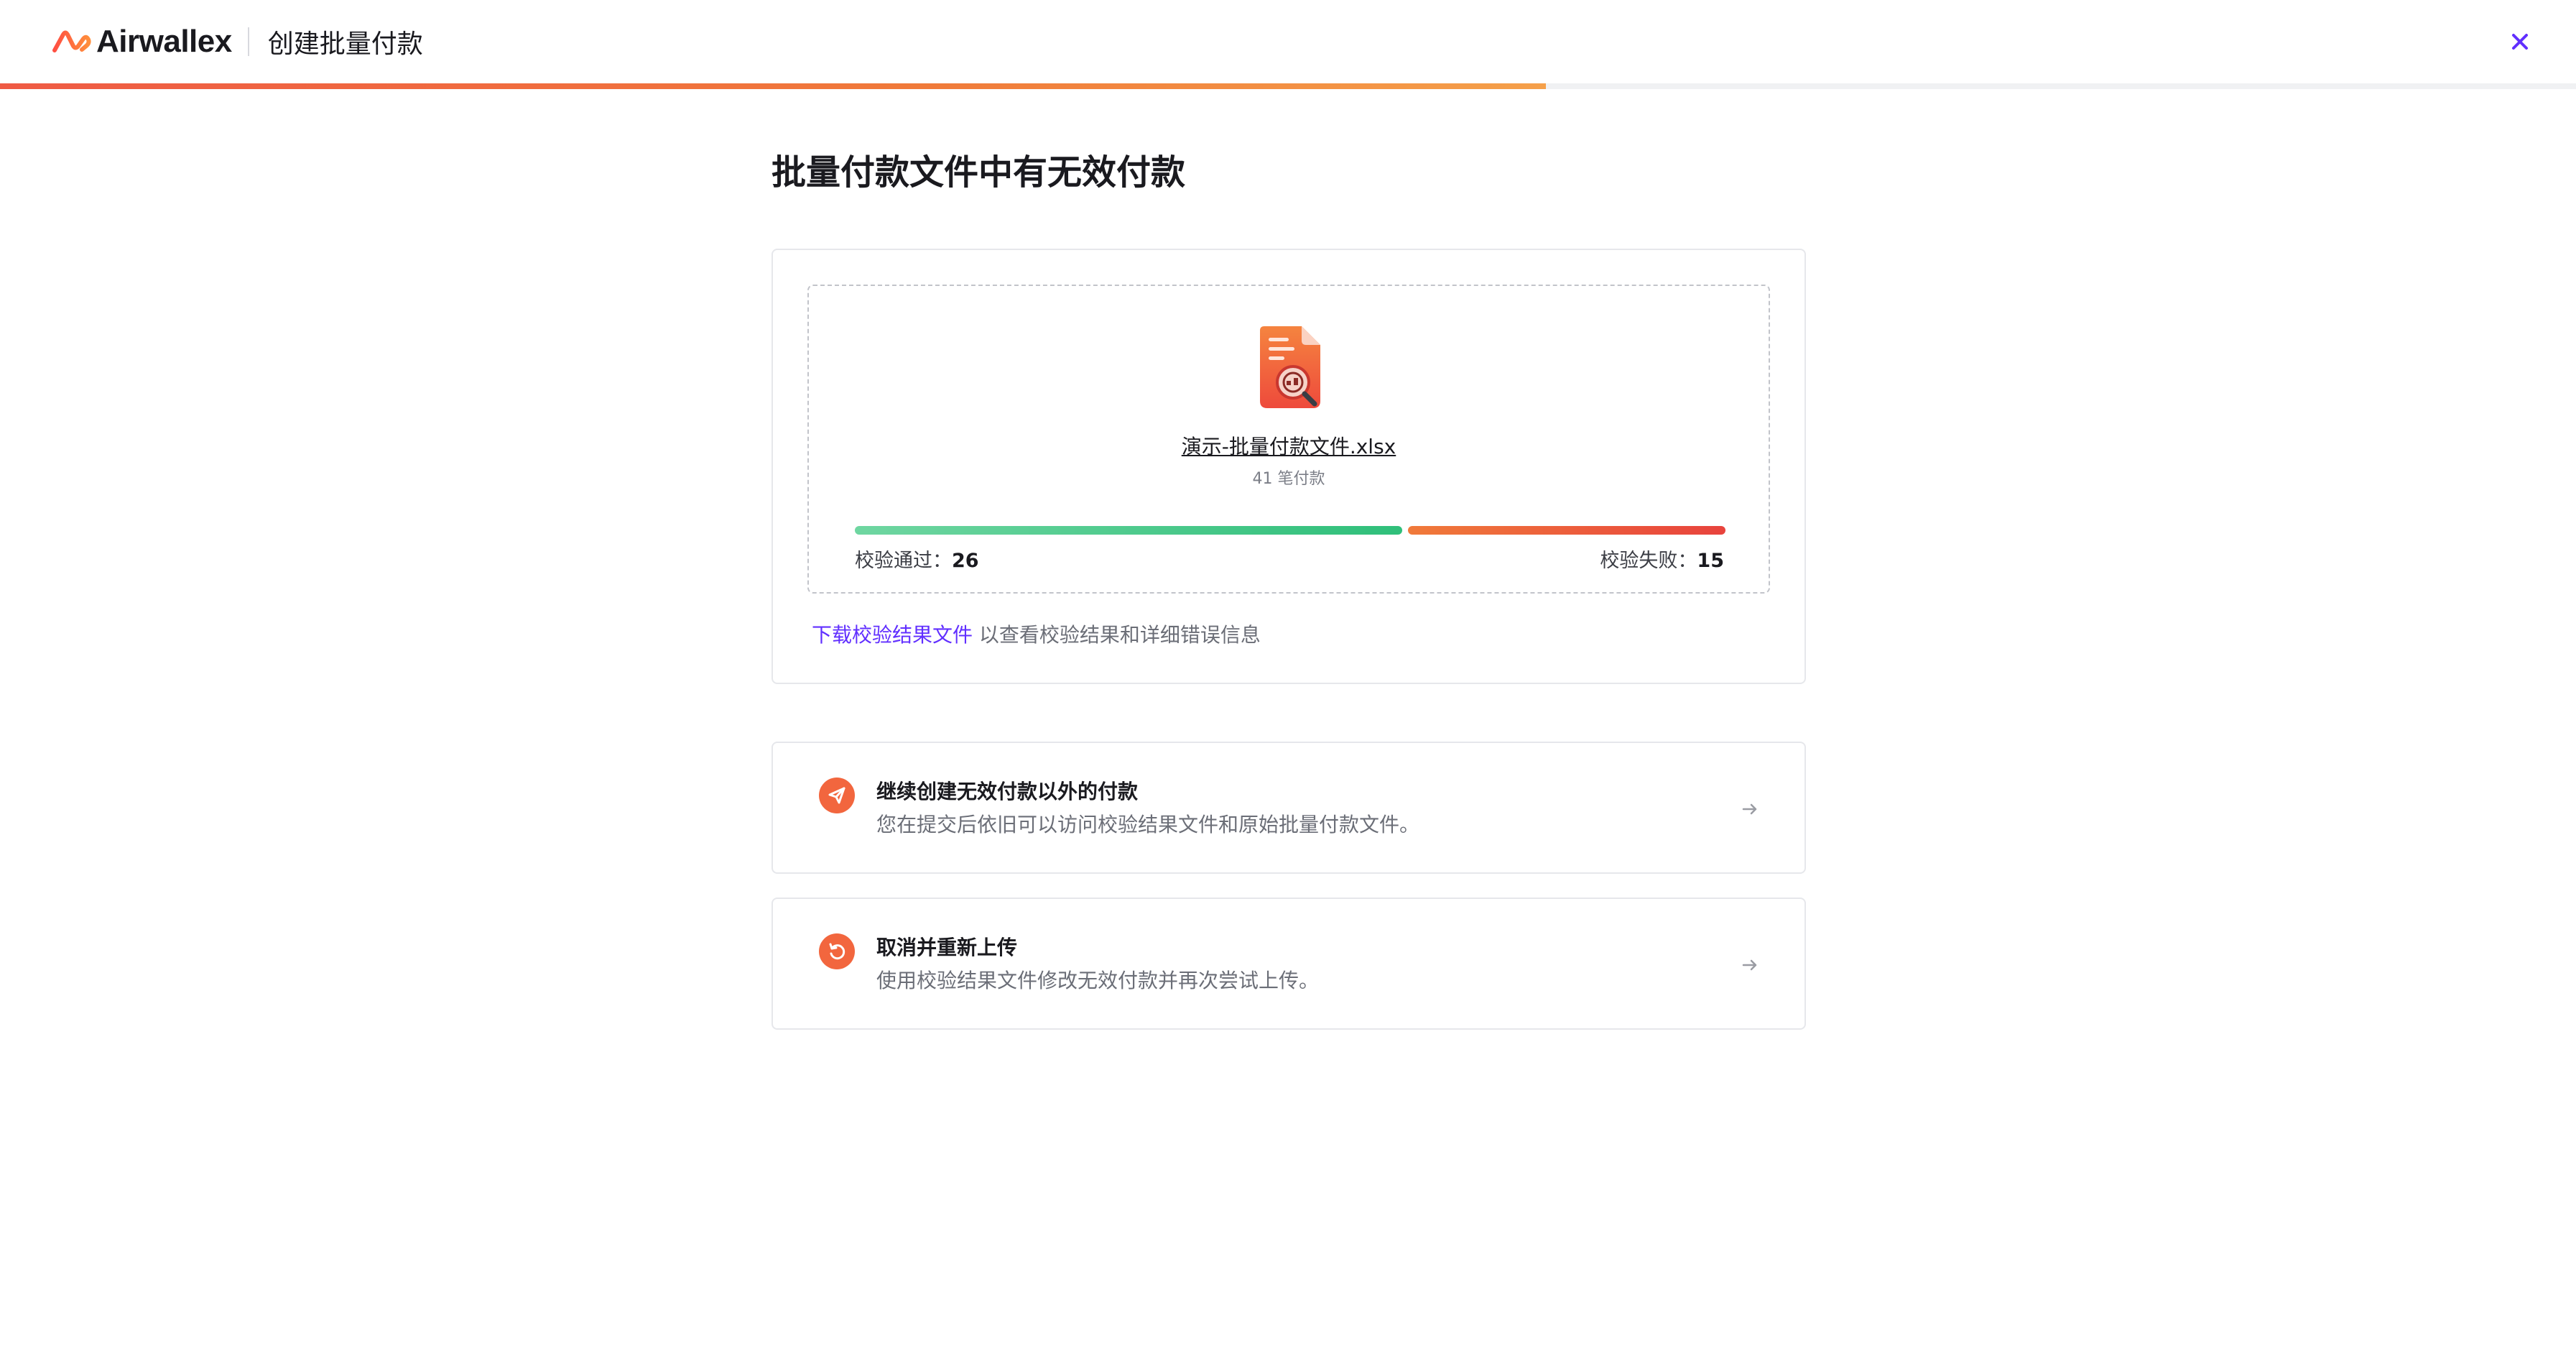 The width and height of the screenshot is (2576, 1361). What do you see at coordinates (1710, 561) in the screenshot?
I see `fail-count: 15` at bounding box center [1710, 561].